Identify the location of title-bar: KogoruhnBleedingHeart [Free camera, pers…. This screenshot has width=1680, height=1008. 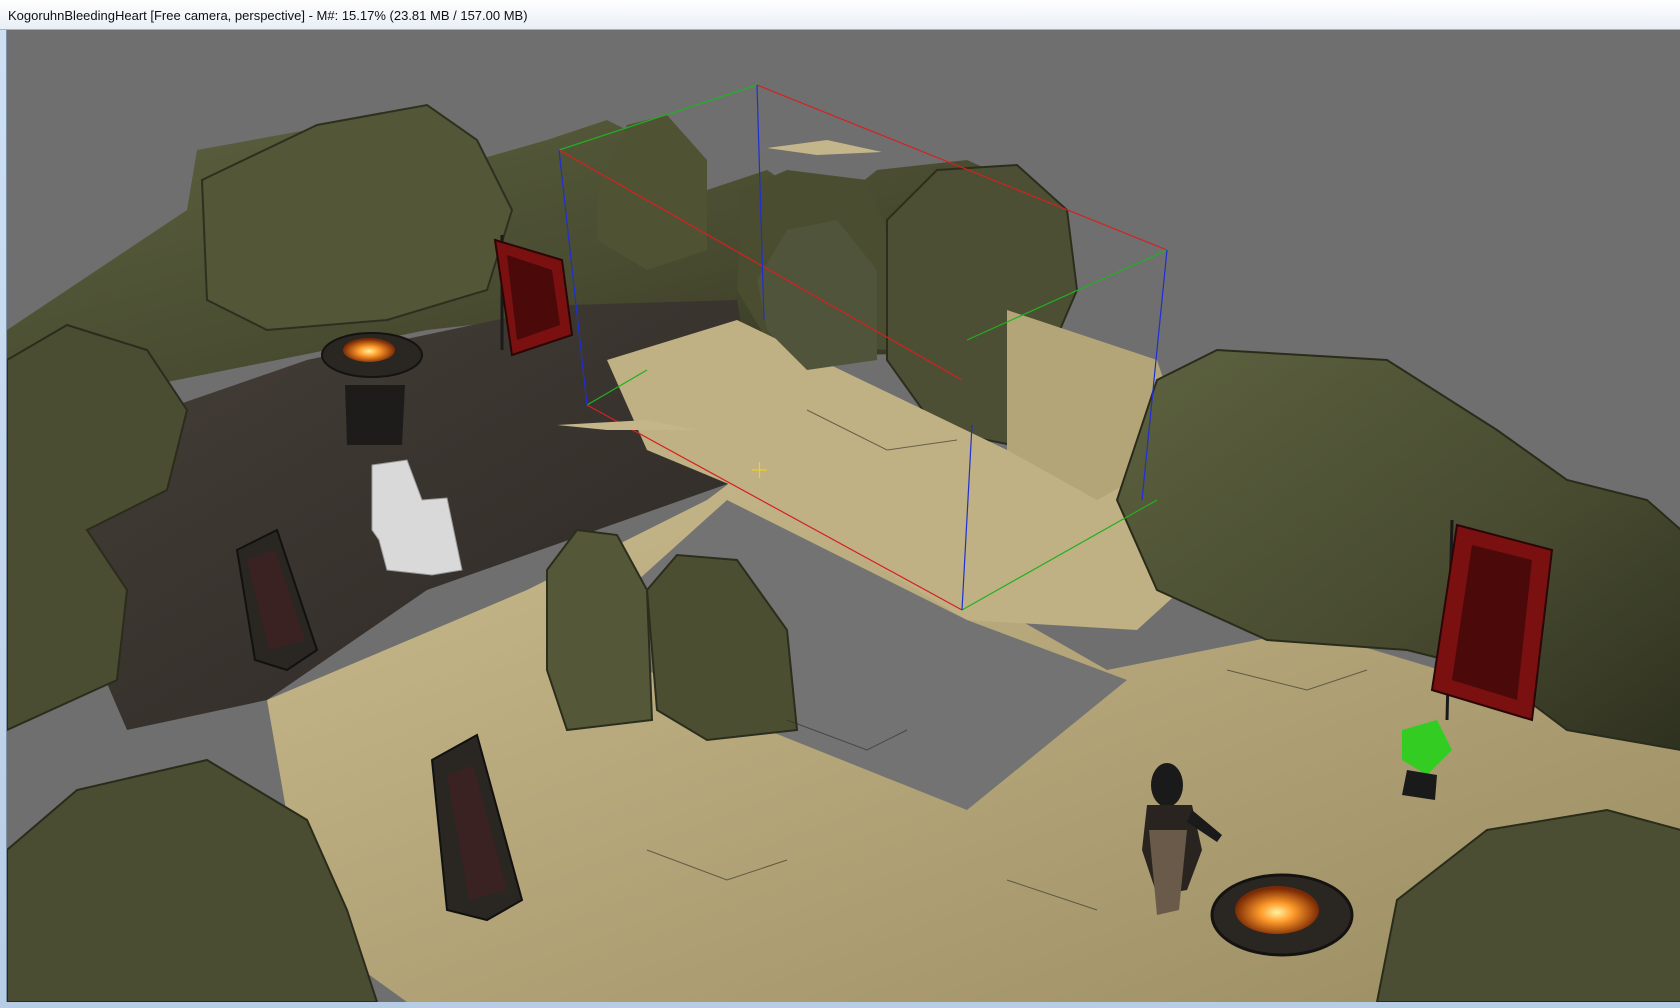
(840, 15).